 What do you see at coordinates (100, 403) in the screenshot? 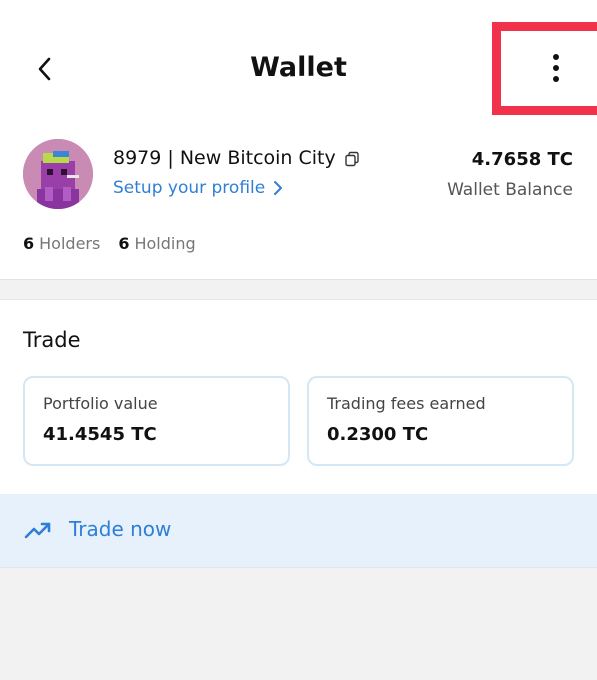
I see `card-label: Portfolio value` at bounding box center [100, 403].